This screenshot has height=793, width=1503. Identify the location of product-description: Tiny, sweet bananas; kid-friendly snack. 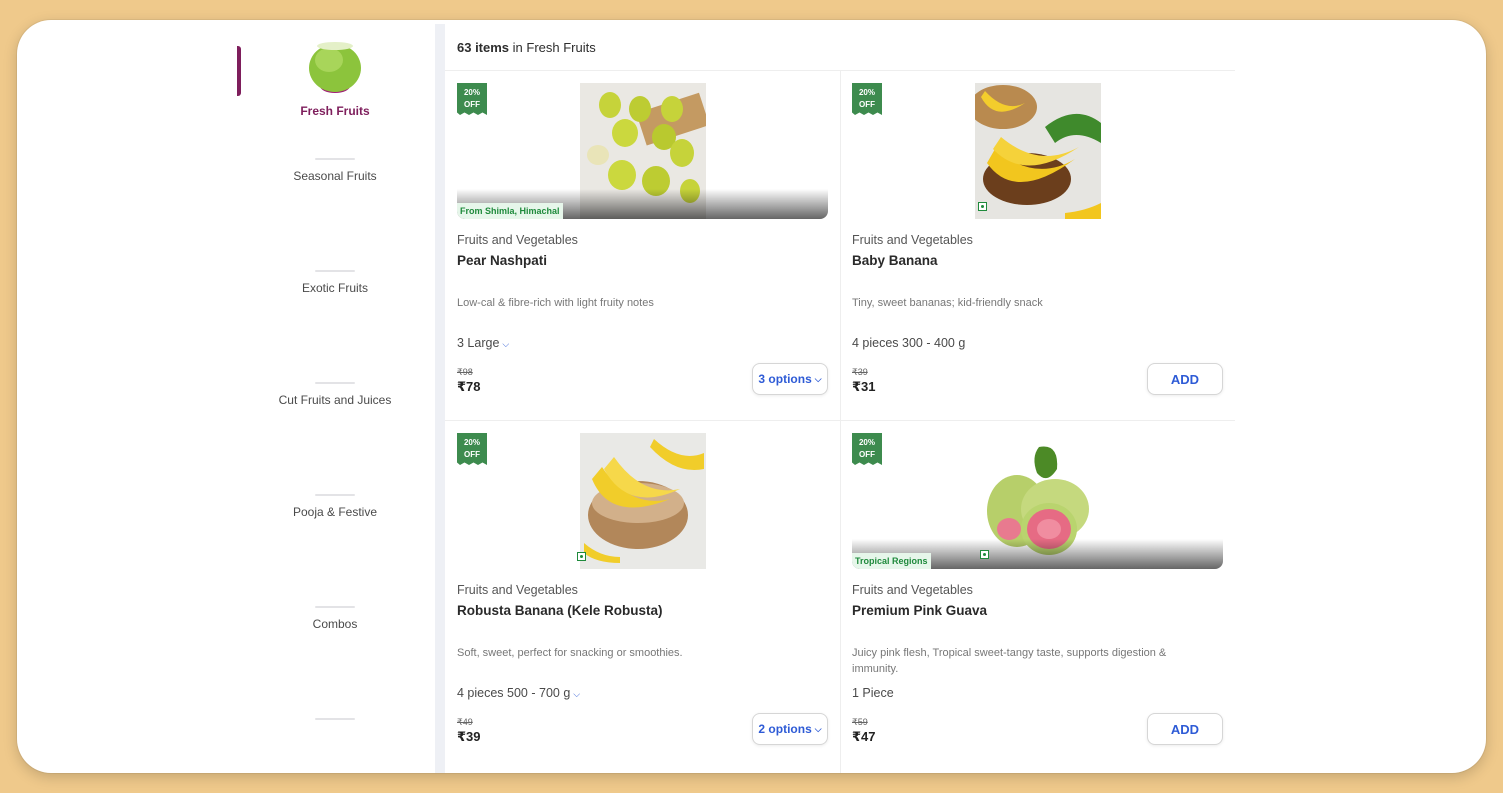
(947, 303).